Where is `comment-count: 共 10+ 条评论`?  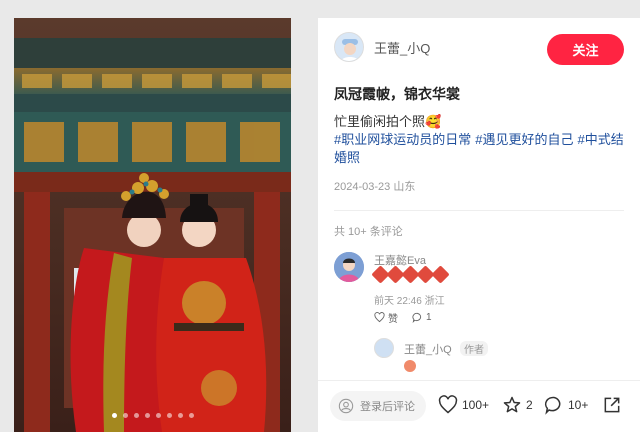 comment-count: 共 10+ 条评论 is located at coordinates (368, 232).